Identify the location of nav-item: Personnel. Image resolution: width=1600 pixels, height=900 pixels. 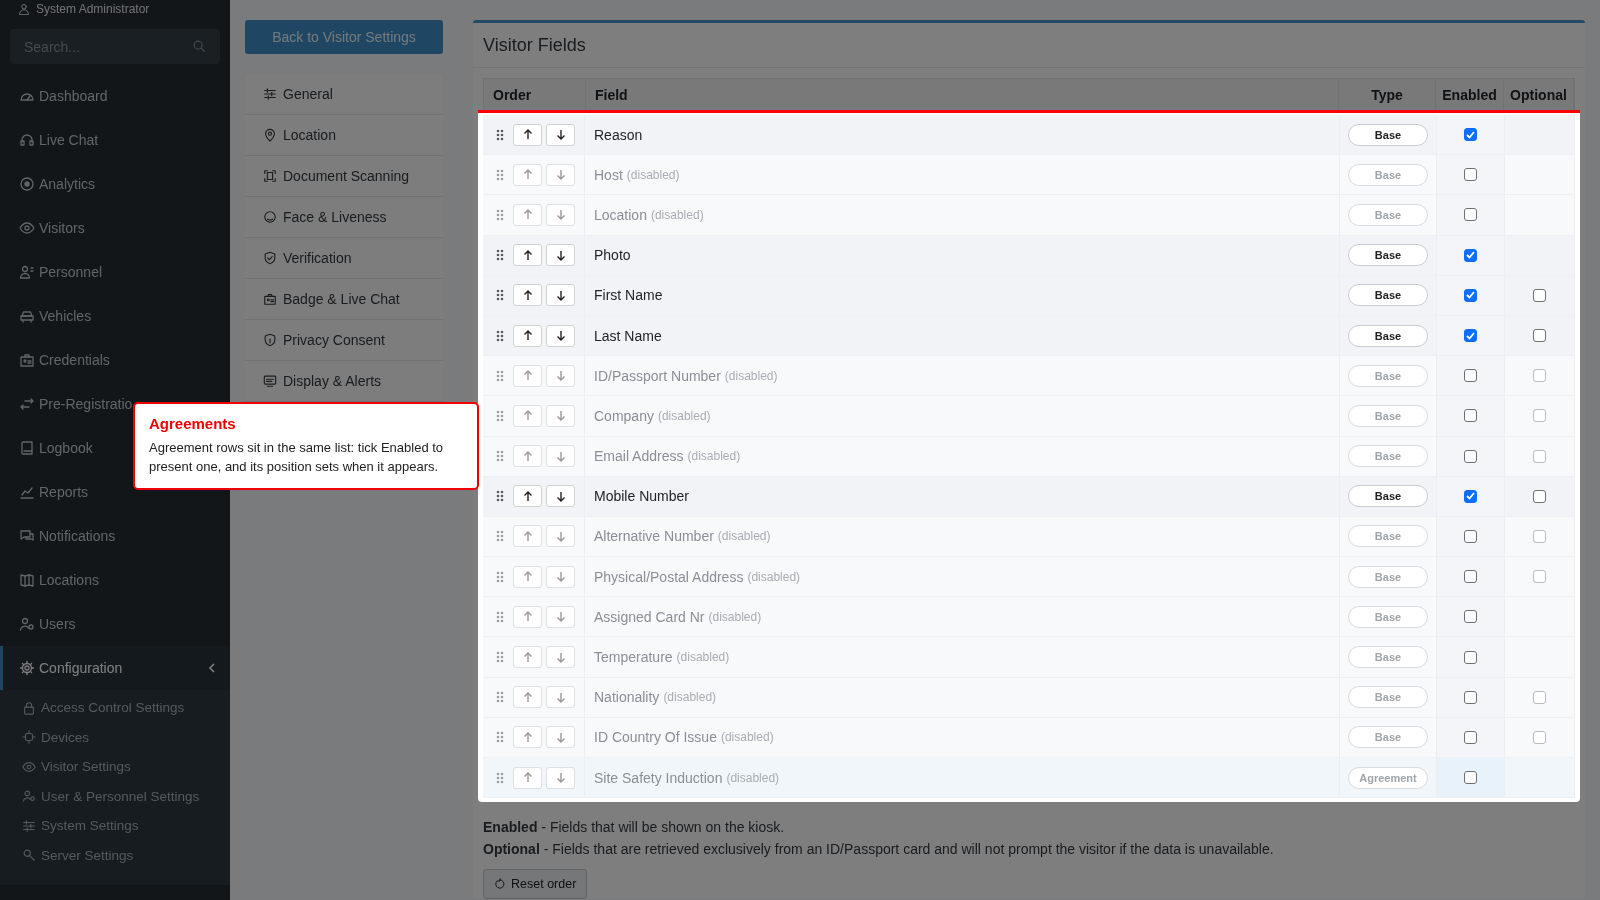
(115, 272).